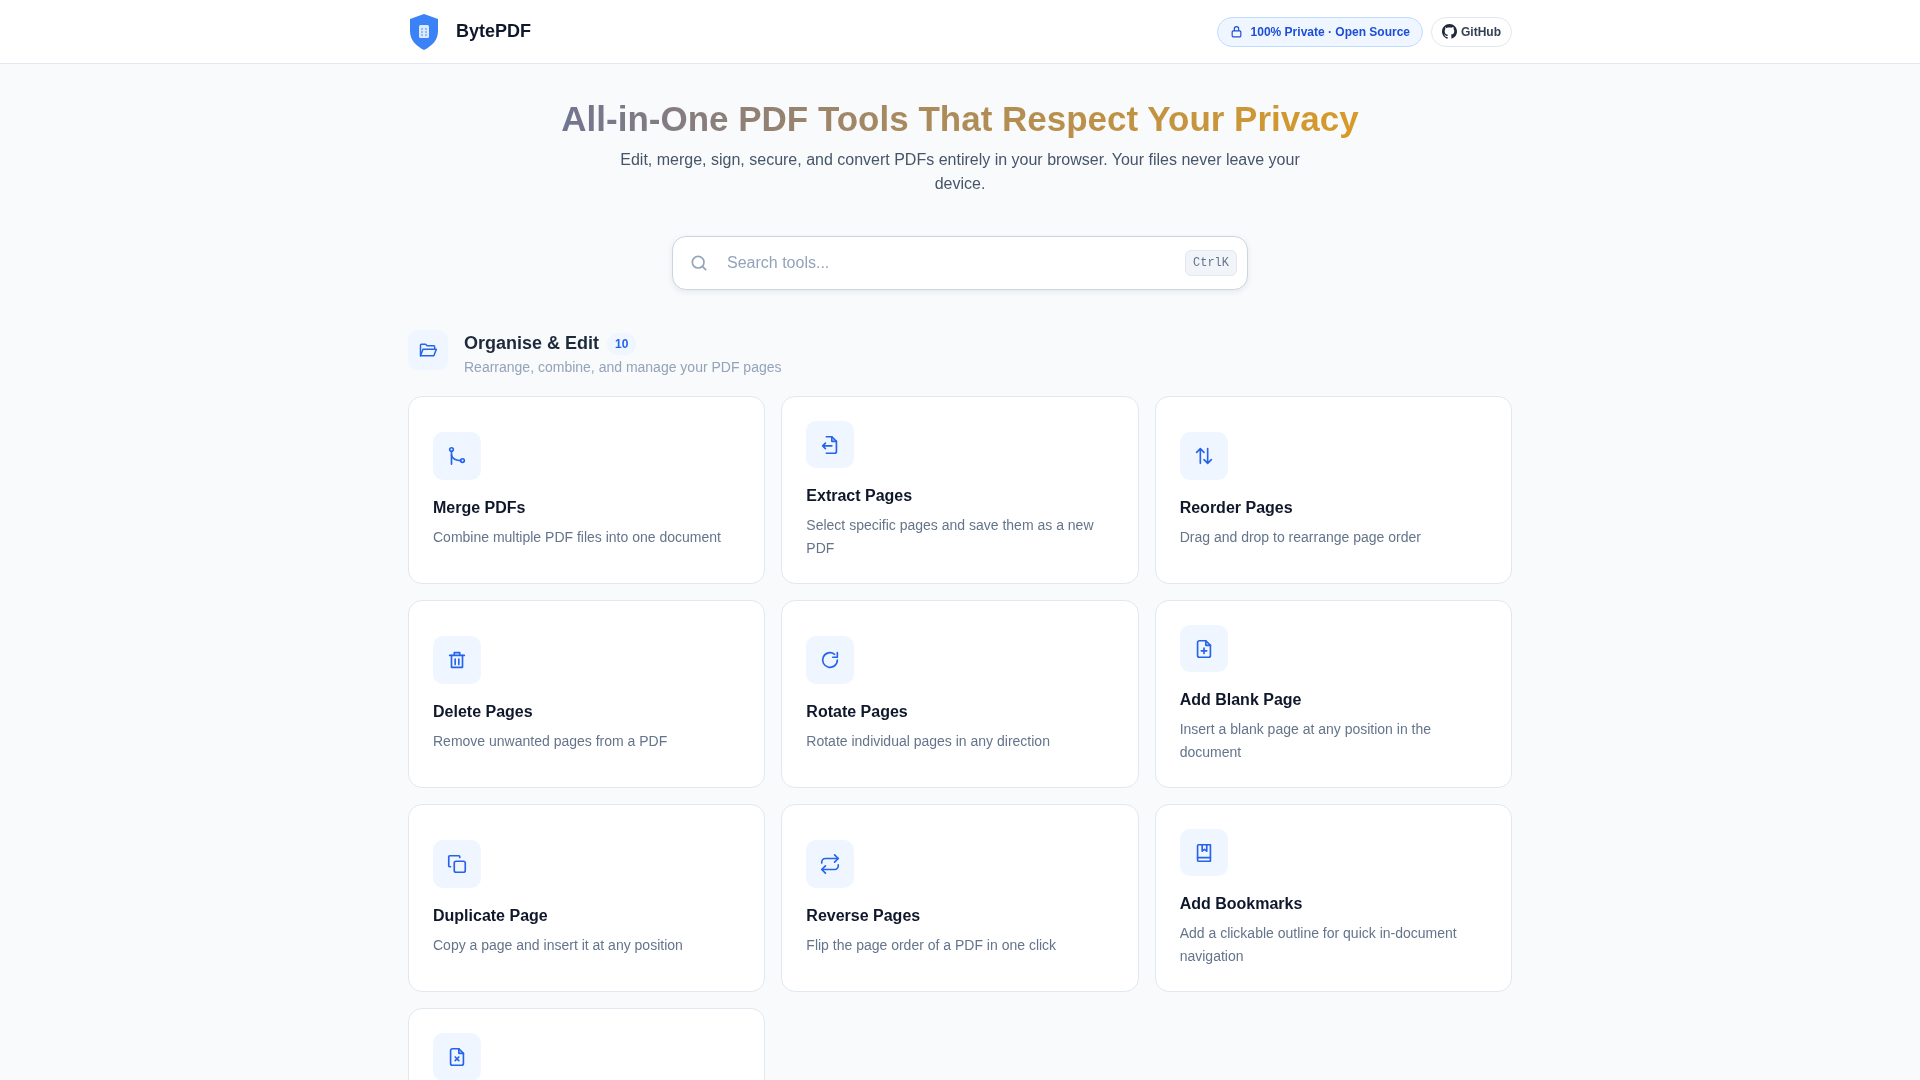 This screenshot has width=1920, height=1080. Describe the element at coordinates (928, 741) in the screenshot. I see `tool-description: Rotate individual pages in any direction` at that location.